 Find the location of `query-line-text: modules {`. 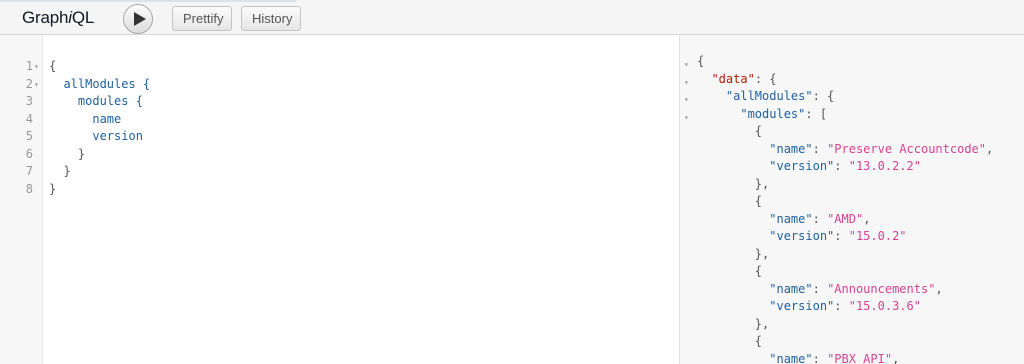

query-line-text: modules { is located at coordinates (96, 101).